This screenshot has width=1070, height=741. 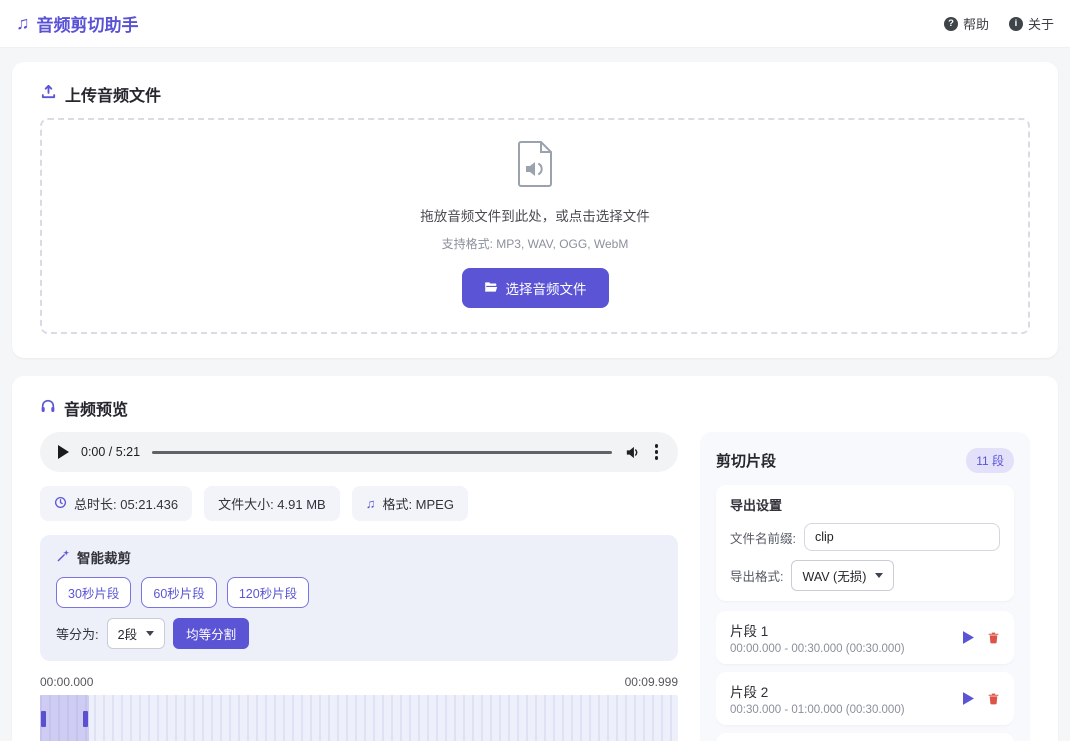 What do you see at coordinates (817, 637) in the screenshot?
I see `clip-info: 片段 1 00:00.000 - 00:30.000 (00:30.000)` at bounding box center [817, 637].